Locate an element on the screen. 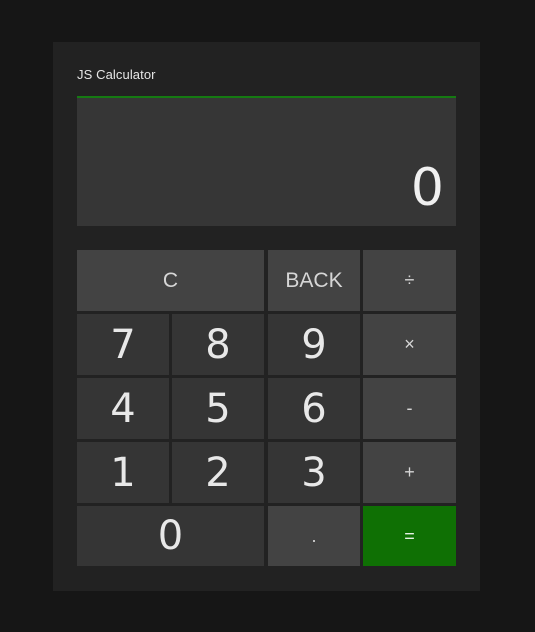  digit-1-button: 1 is located at coordinates (123, 472).